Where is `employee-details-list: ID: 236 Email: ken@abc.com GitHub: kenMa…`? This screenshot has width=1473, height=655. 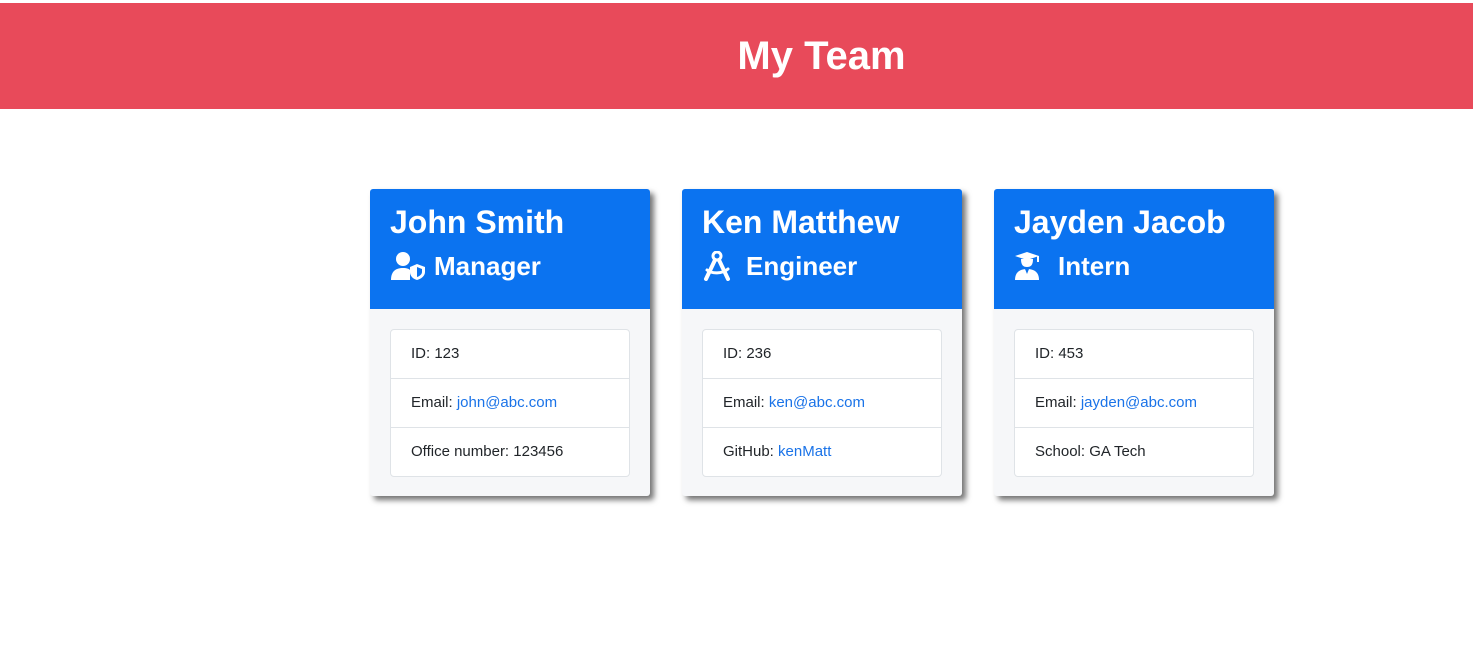
employee-details-list: ID: 236 Email: ken@abc.com GitHub: kenMa… is located at coordinates (822, 403).